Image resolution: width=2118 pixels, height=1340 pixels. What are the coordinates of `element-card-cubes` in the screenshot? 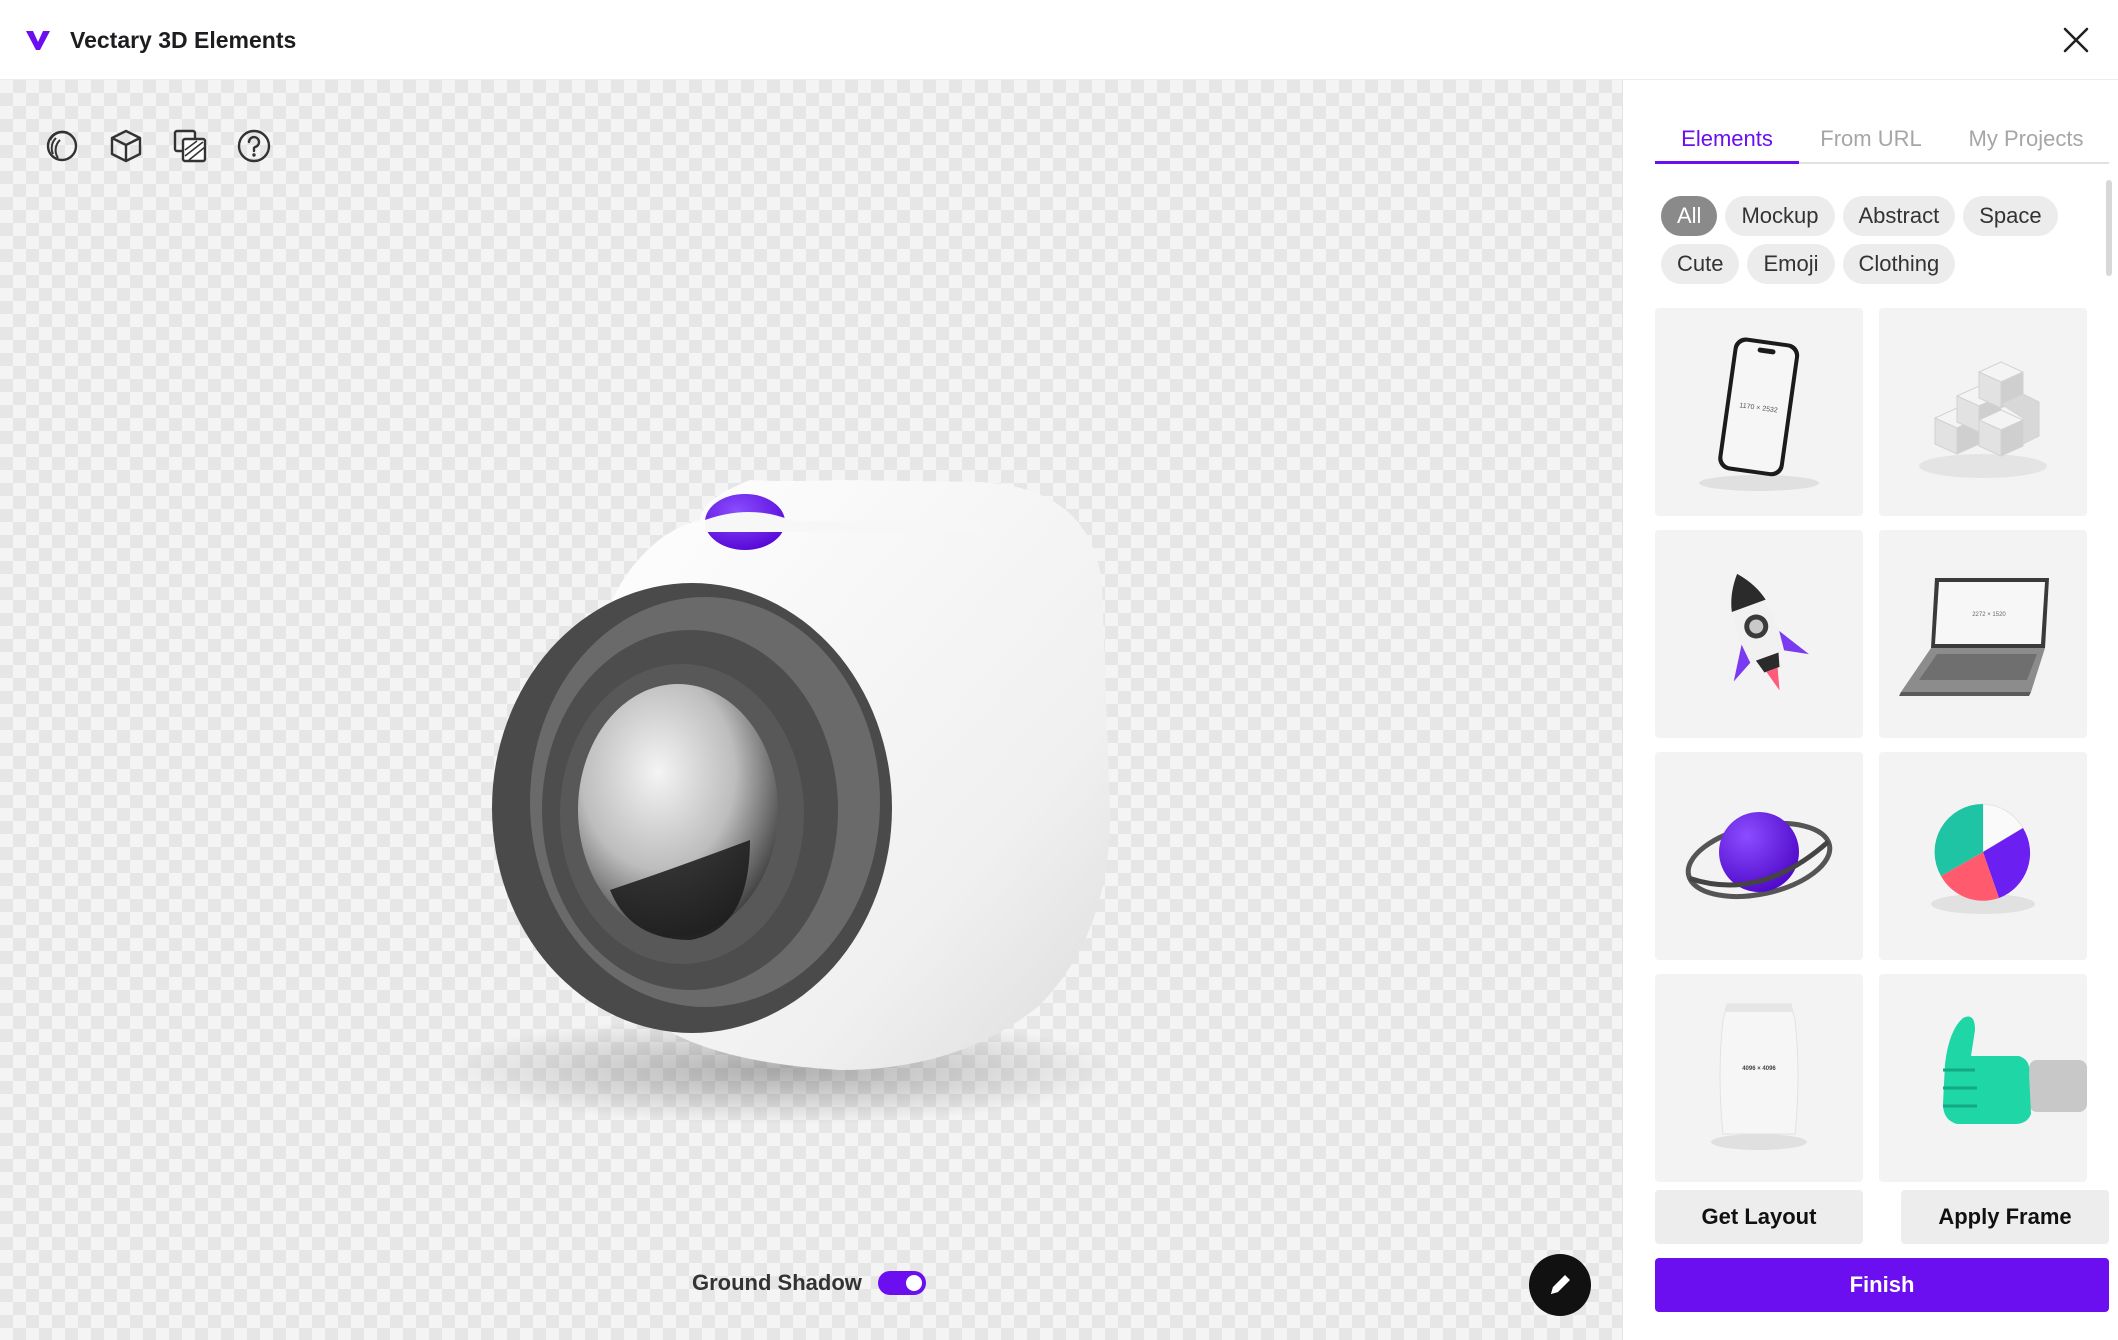 It's located at (1983, 412).